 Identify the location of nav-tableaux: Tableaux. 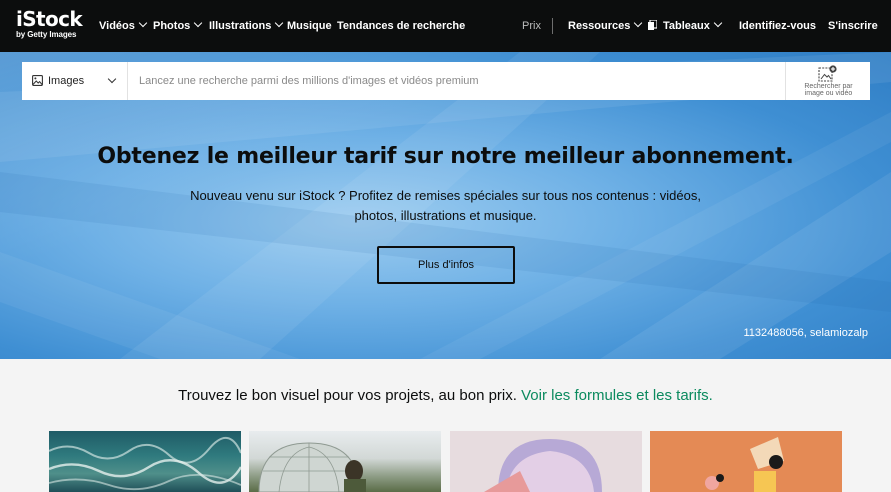
(685, 26).